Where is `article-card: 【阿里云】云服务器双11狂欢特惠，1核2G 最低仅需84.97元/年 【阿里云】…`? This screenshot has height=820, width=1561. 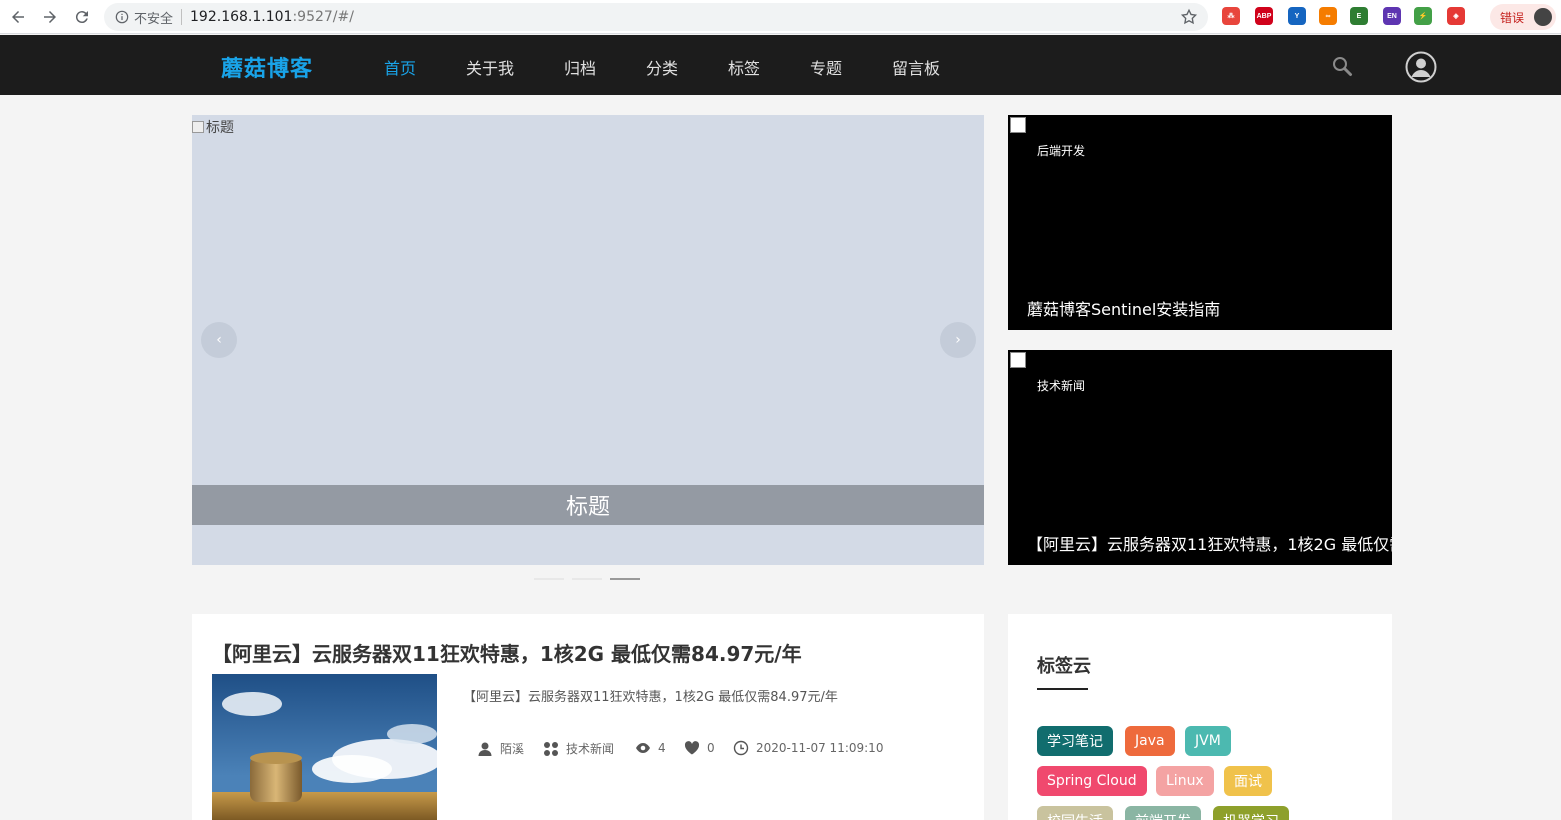
article-card: 【阿里云】云服务器双11狂欢特惠，1核2G 最低仅需84.97元/年 【阿里云】… is located at coordinates (588, 717).